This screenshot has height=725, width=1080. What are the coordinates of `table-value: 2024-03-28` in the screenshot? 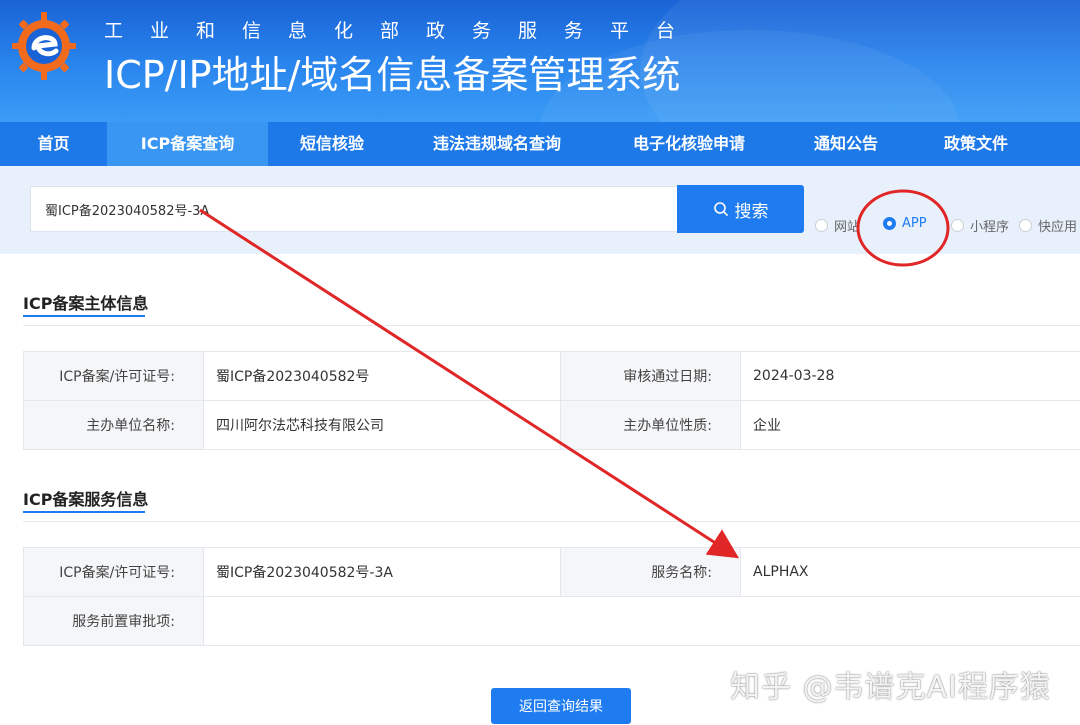 It's located at (910, 376).